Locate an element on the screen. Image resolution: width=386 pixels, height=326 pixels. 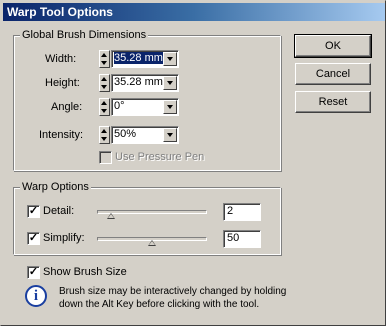
use-pressure-pen-label: Use Pressure Pen is located at coordinates (160, 157).